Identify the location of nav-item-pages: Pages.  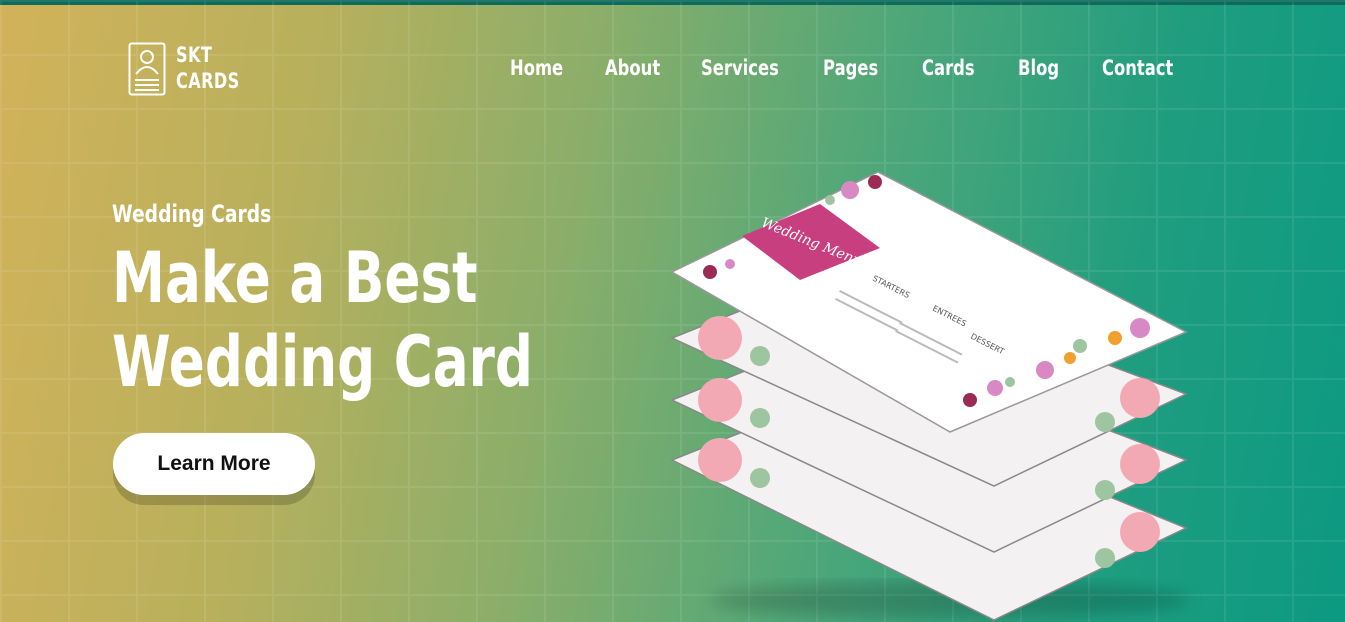
(861, 68).